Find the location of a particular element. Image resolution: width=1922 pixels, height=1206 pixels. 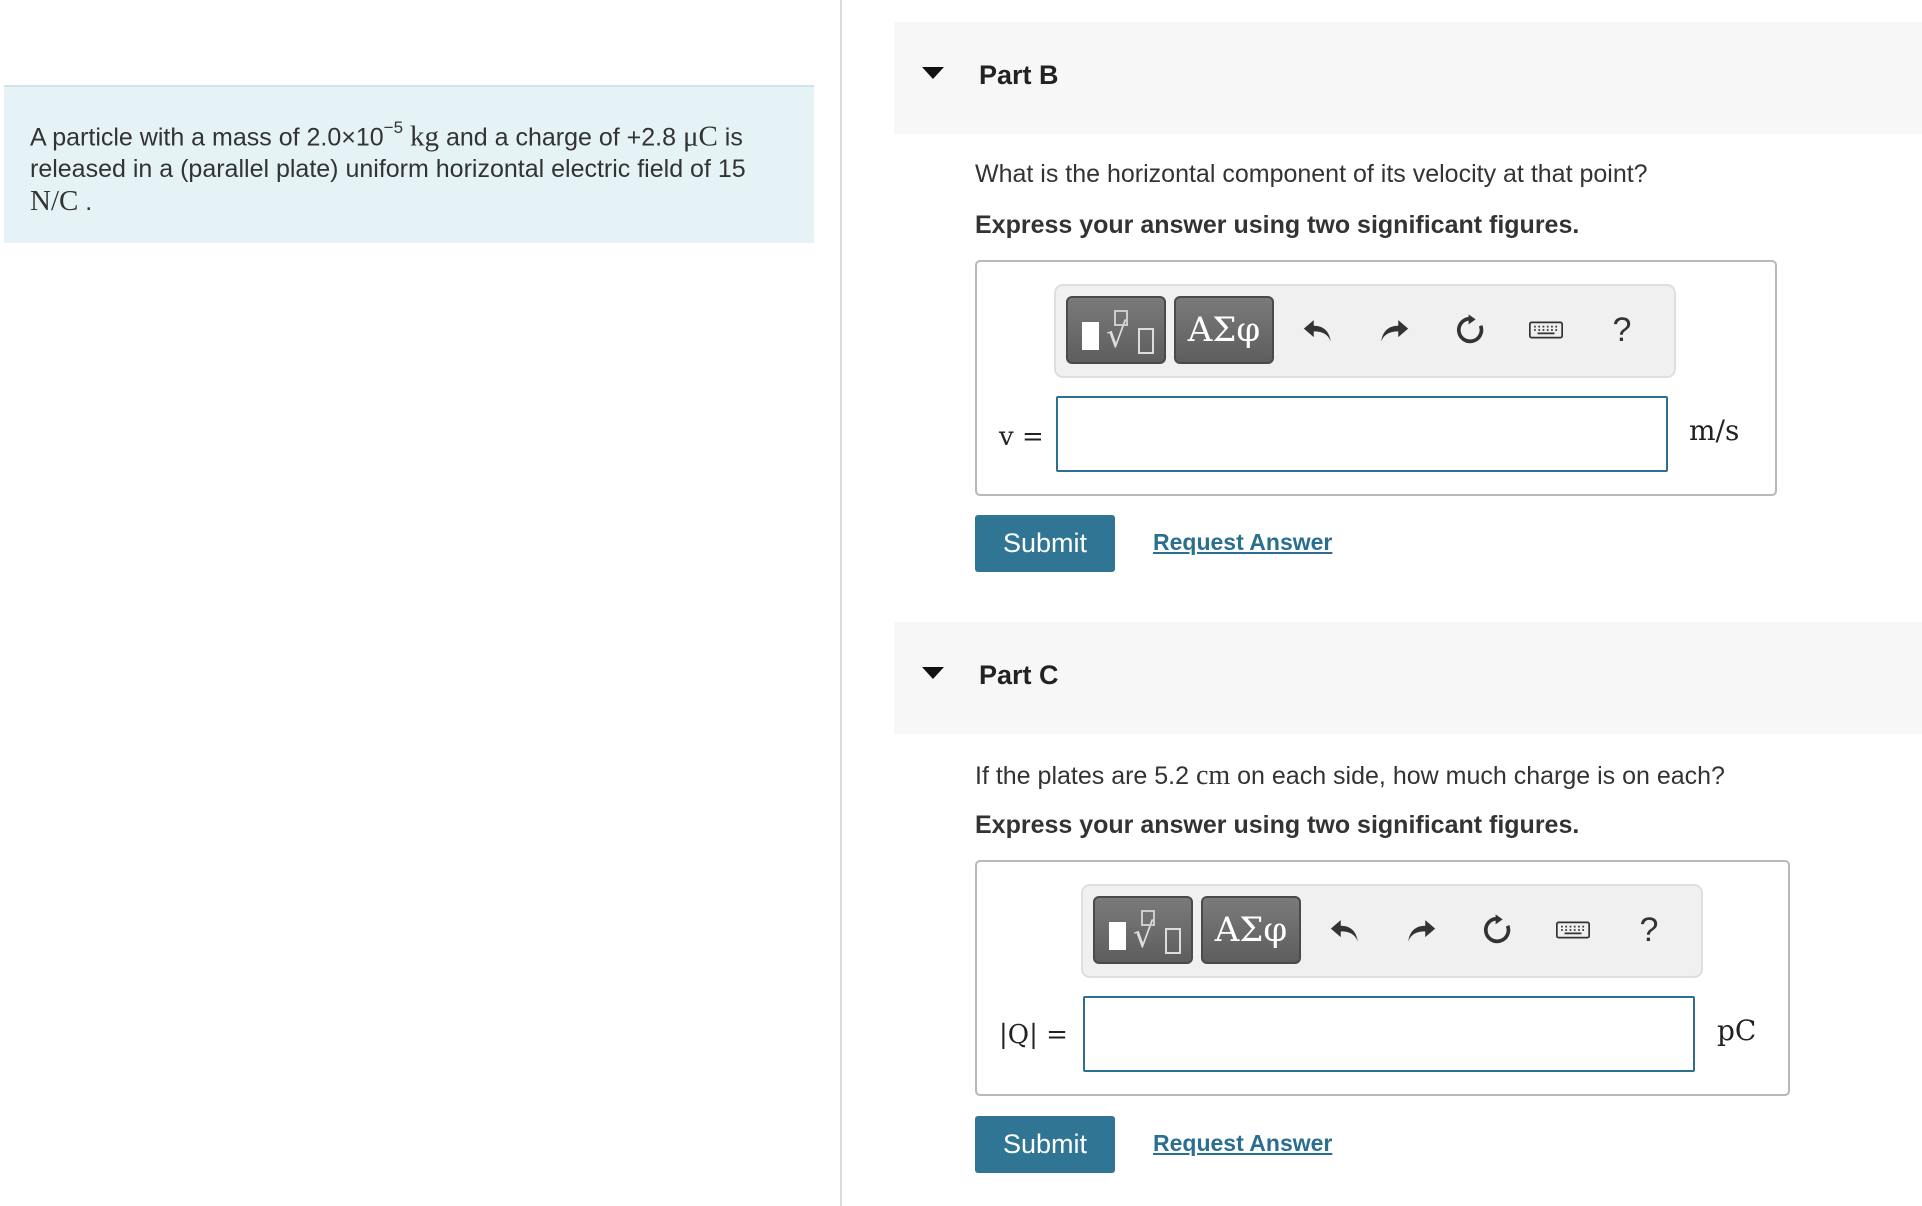

part-c-header: Part C is located at coordinates (1408, 678).